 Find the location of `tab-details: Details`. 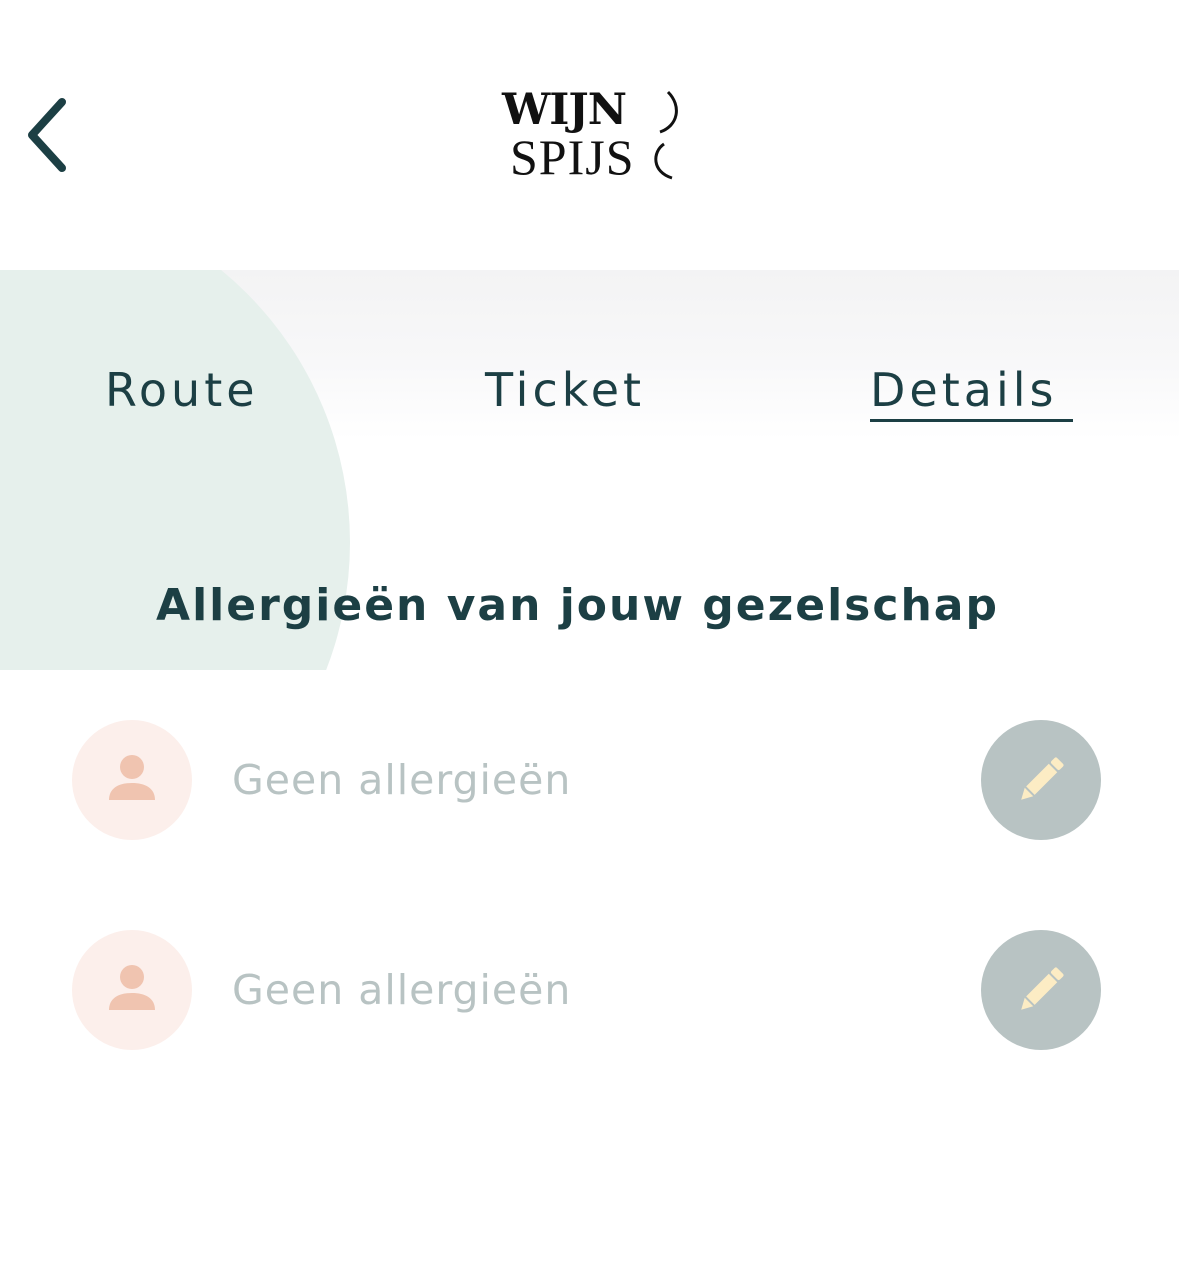

tab-details: Details is located at coordinates (963, 390).